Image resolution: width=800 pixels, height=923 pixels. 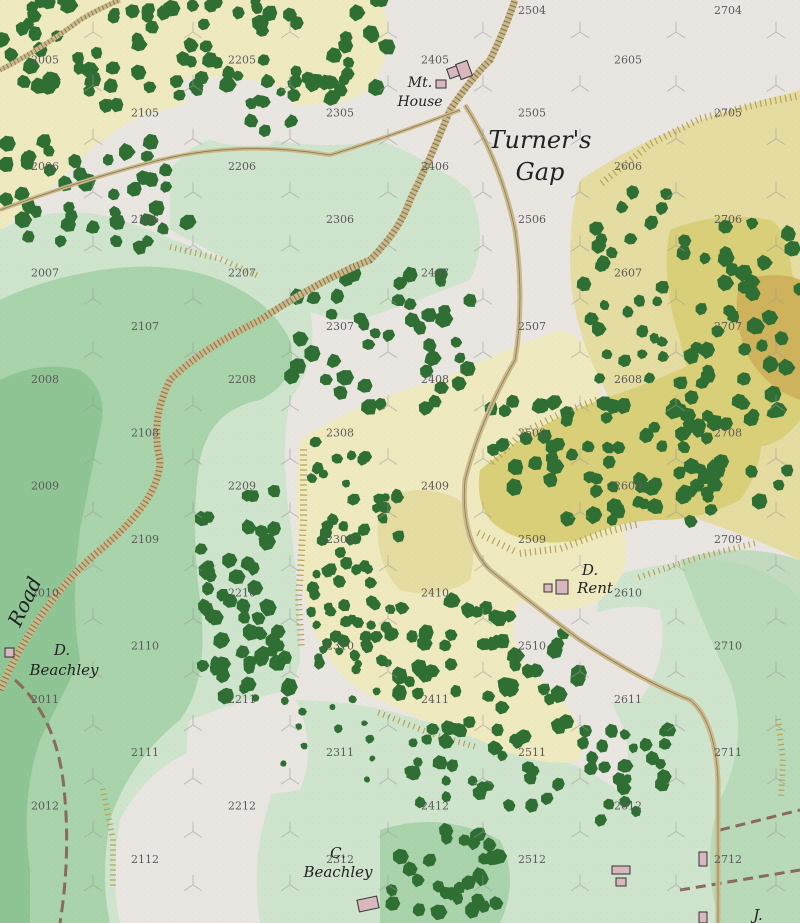 I want to click on d-rent-label-line2: Rent, so click(x=595, y=588).